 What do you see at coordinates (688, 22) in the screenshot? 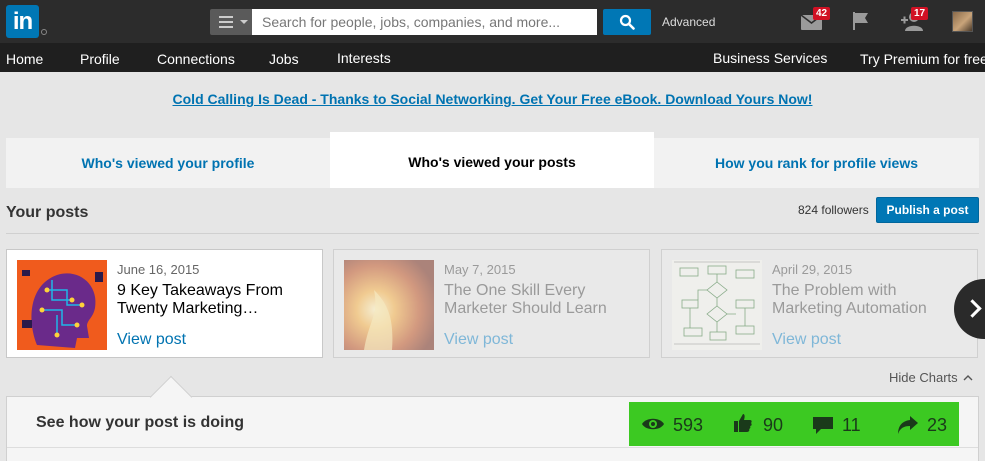
I see `advanced-search-link: Advanced` at bounding box center [688, 22].